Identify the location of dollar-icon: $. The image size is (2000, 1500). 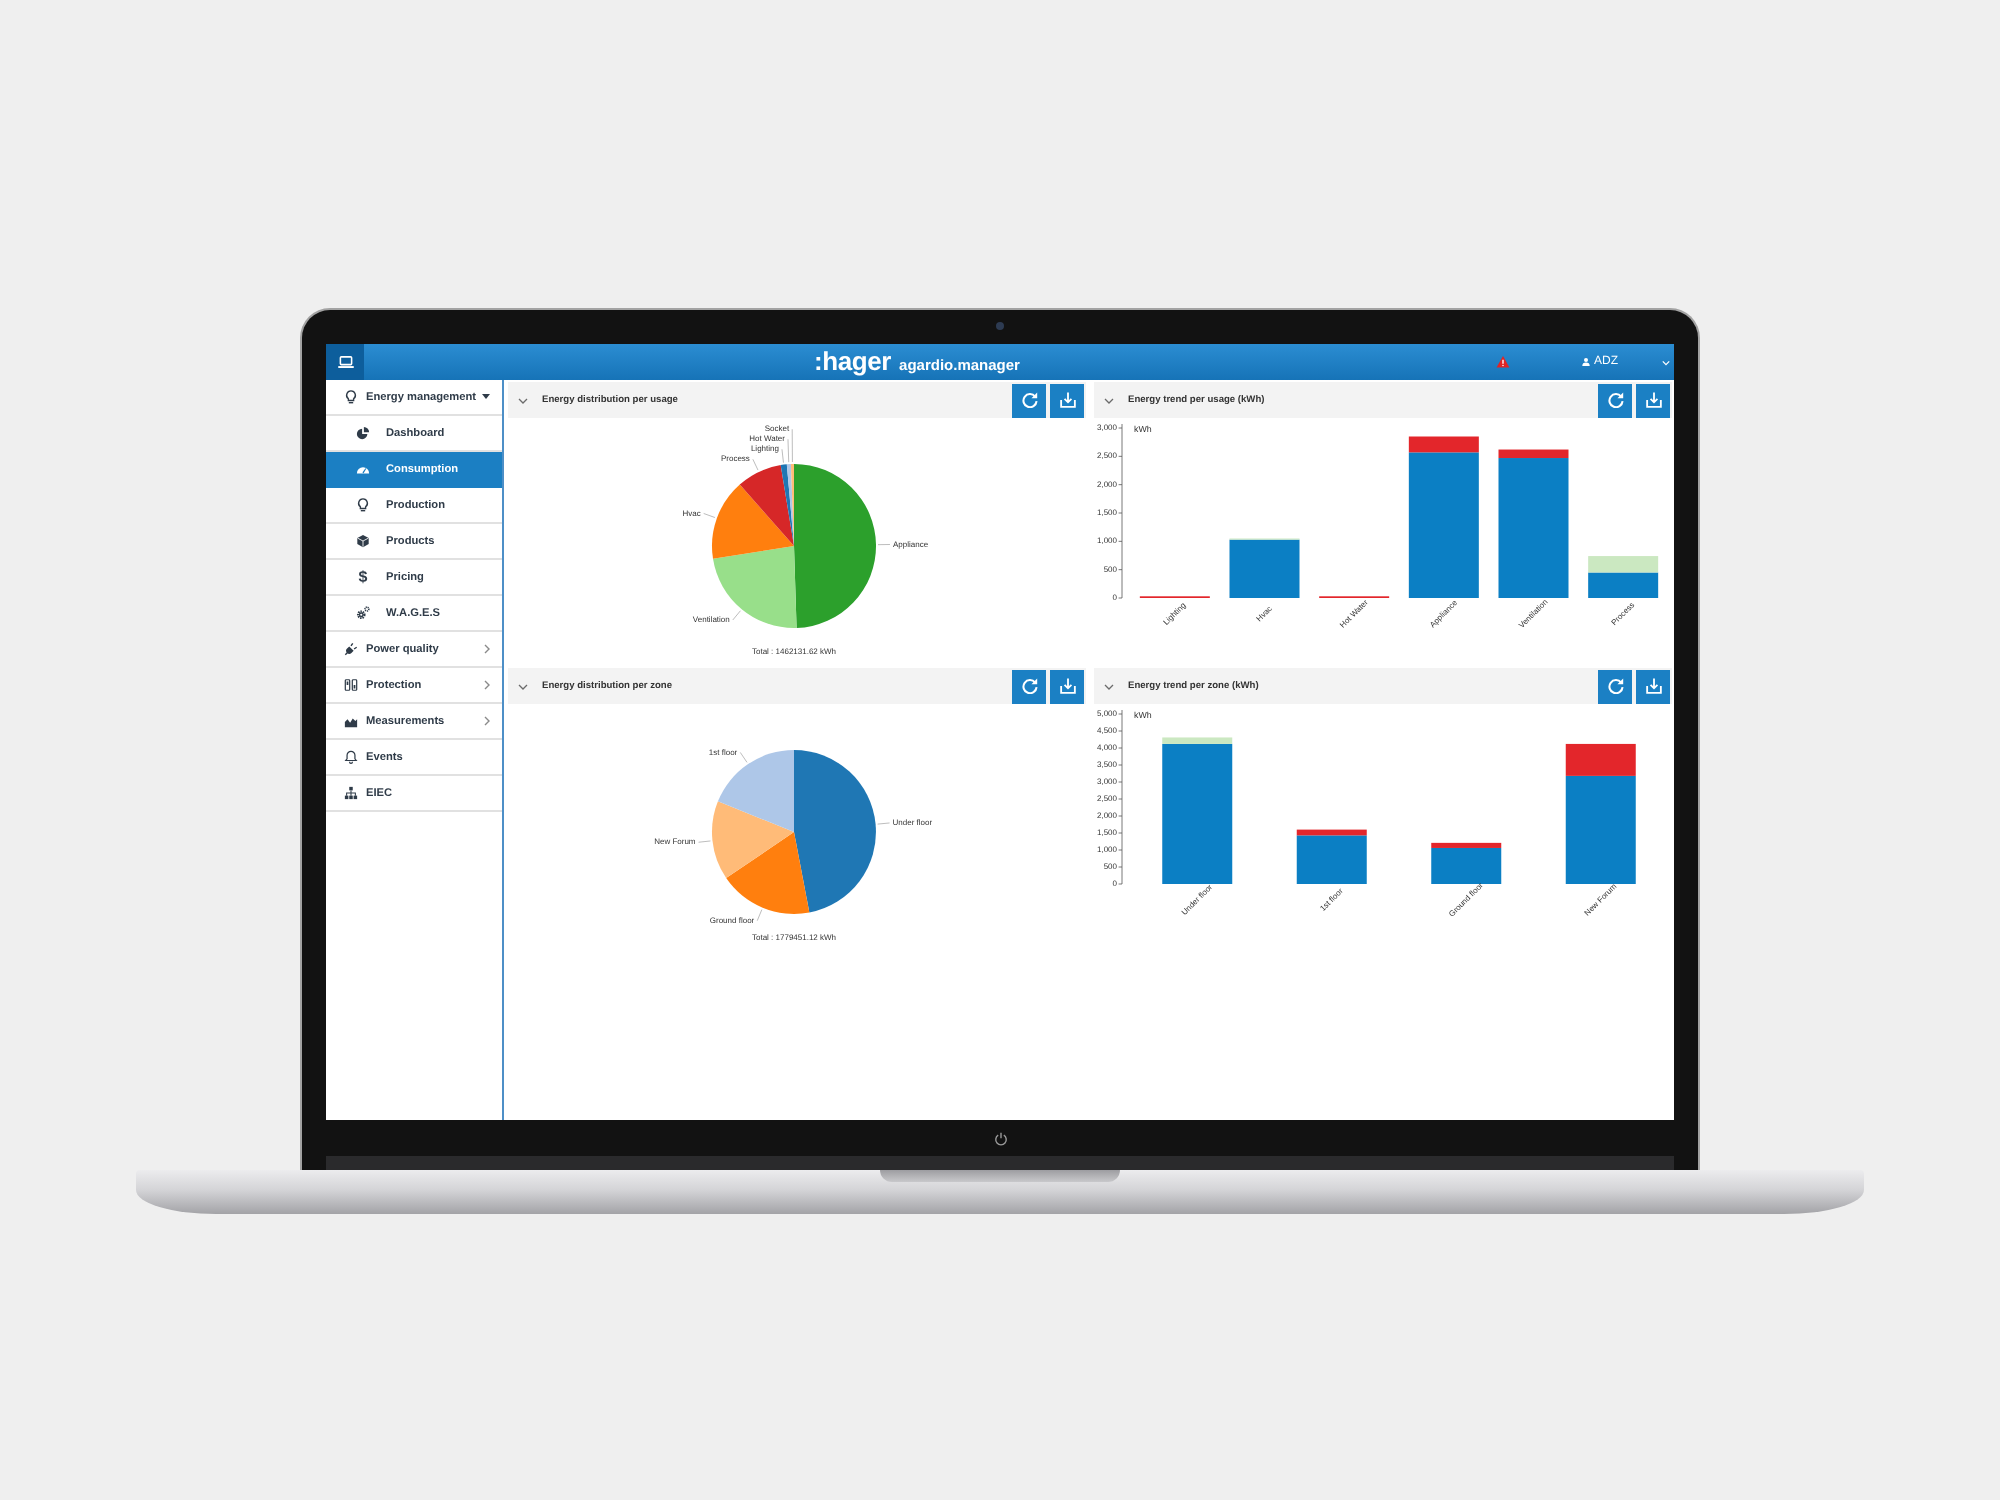
(363, 577).